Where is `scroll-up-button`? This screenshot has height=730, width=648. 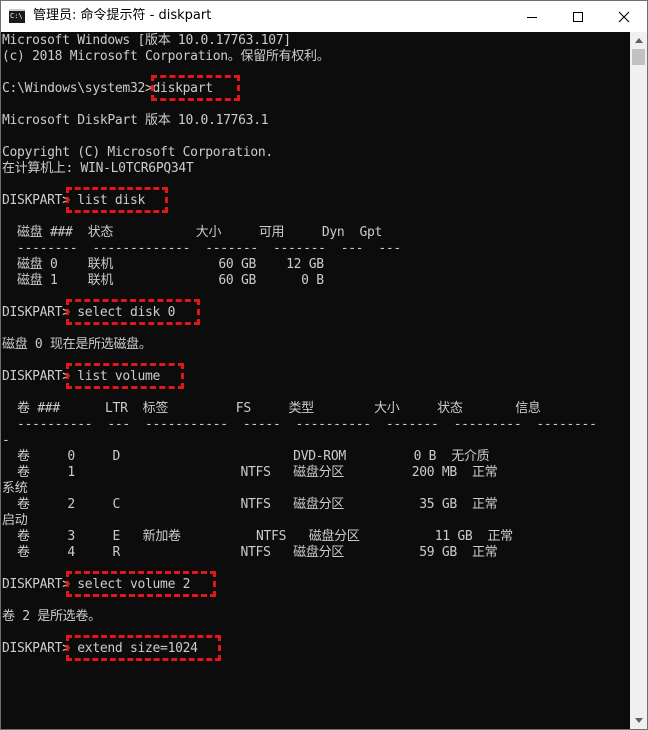 scroll-up-button is located at coordinates (638, 40).